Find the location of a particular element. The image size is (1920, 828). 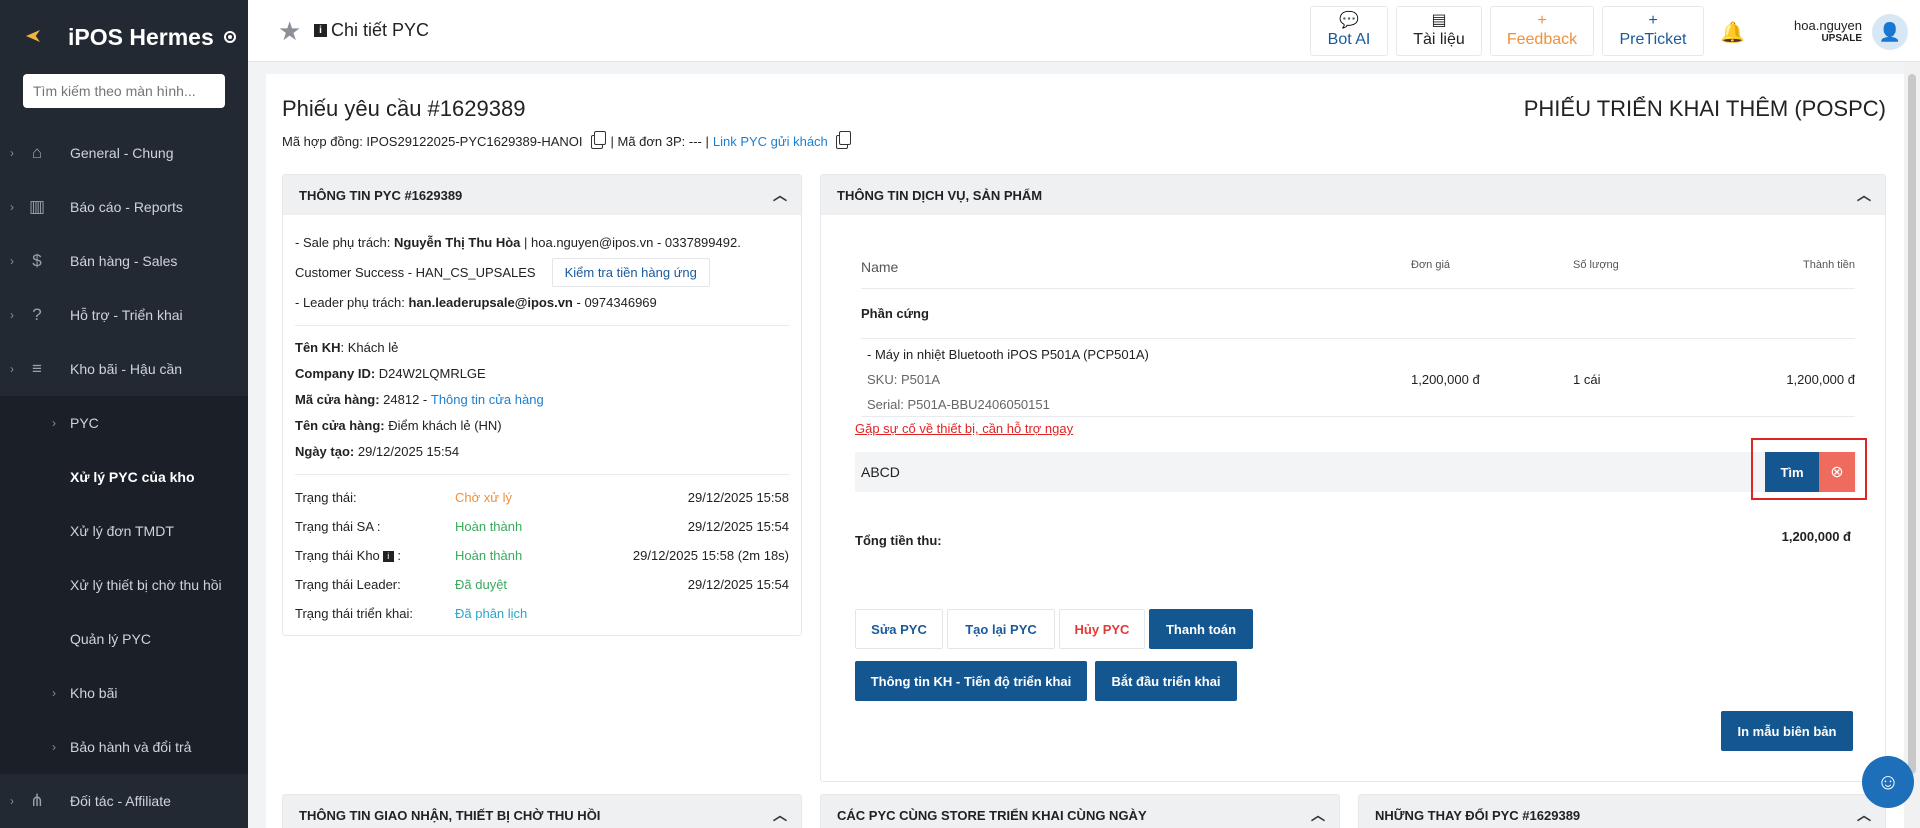

sidebar-item-label: Bán hàng - Sales is located at coordinates (124, 261).